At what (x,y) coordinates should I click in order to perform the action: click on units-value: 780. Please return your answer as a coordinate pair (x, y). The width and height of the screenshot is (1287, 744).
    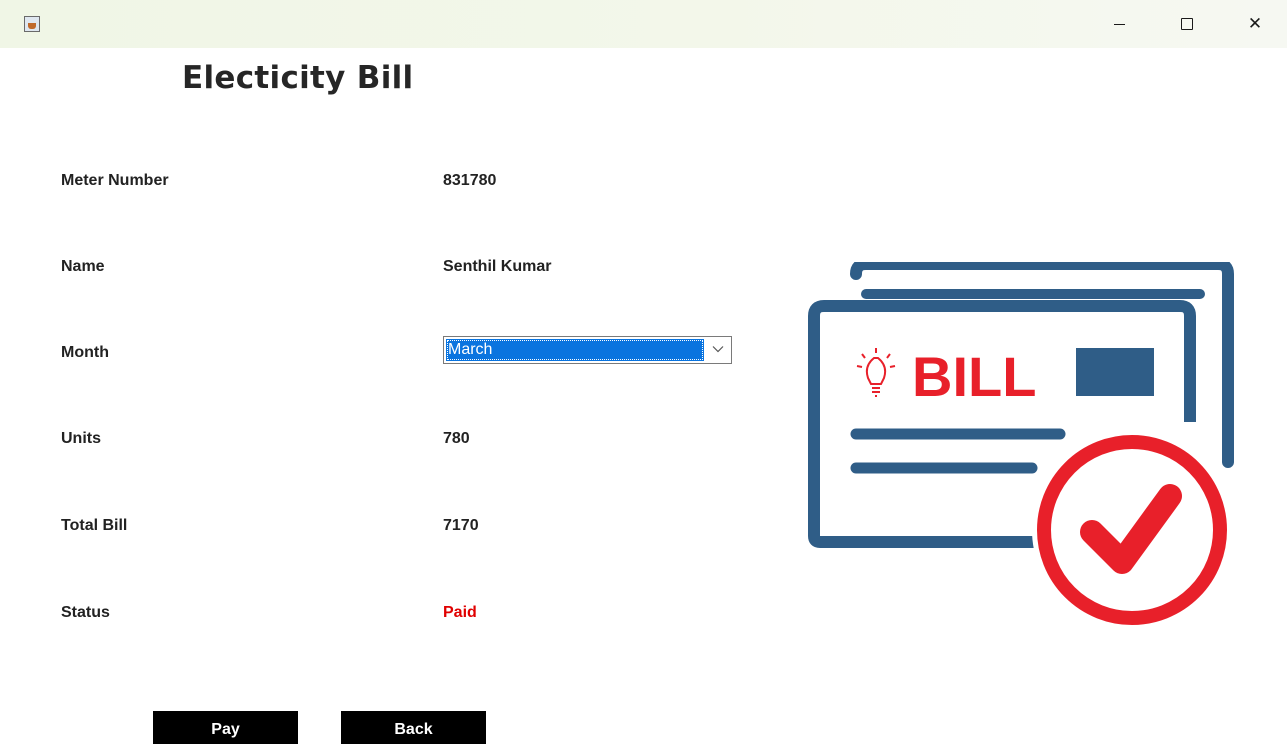
    Looking at the image, I should click on (456, 438).